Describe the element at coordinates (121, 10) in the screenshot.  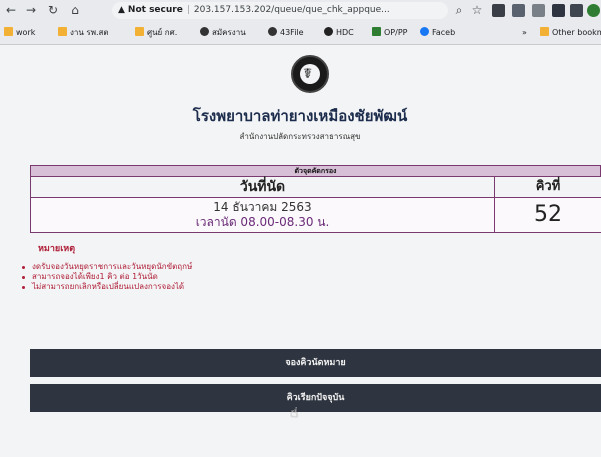
I see `warning-icon: ▲` at that location.